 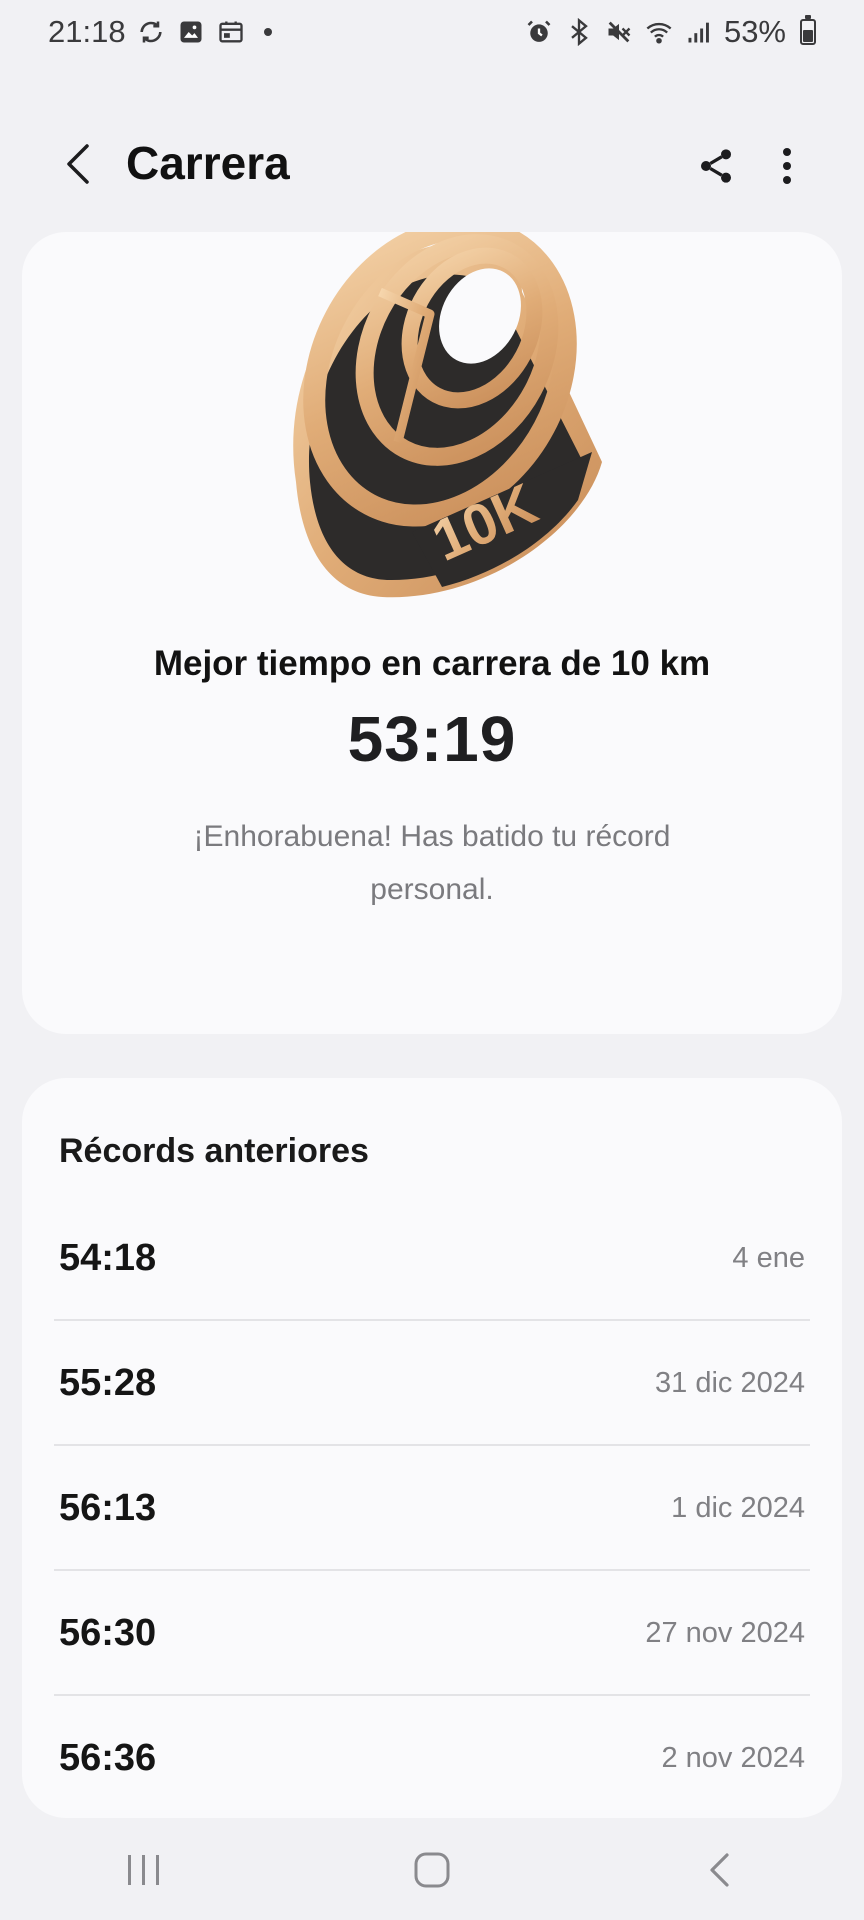 What do you see at coordinates (108, 1633) in the screenshot?
I see `record-time: 56:30` at bounding box center [108, 1633].